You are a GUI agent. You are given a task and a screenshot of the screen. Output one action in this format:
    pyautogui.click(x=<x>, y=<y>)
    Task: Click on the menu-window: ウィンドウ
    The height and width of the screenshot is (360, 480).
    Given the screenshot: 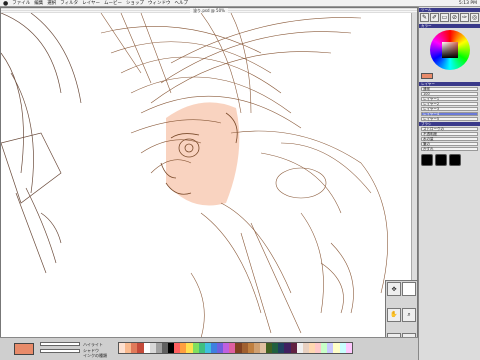 What is the action you would take?
    pyautogui.click(x=159, y=3)
    